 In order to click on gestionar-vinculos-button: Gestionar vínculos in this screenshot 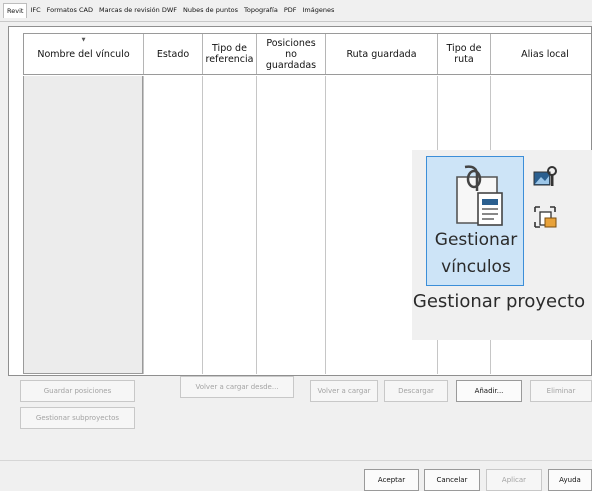, I will do `click(475, 221)`.